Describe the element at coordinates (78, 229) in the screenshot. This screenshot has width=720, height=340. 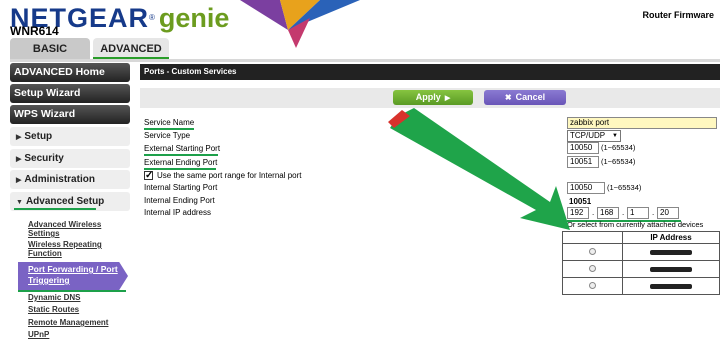
I see `sidebar-item-advanced-wireless-settings: Advanced Wireless Settings` at that location.